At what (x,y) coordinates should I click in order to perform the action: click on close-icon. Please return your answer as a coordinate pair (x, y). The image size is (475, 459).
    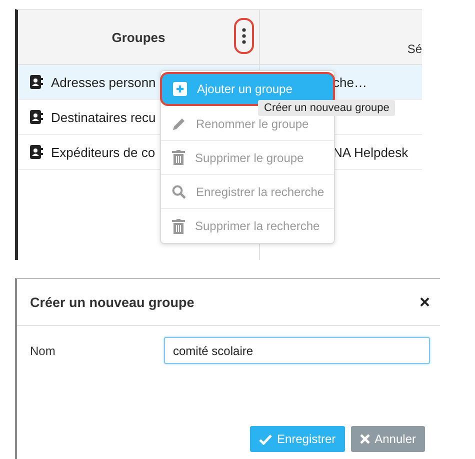
    Looking at the image, I should click on (365, 439).